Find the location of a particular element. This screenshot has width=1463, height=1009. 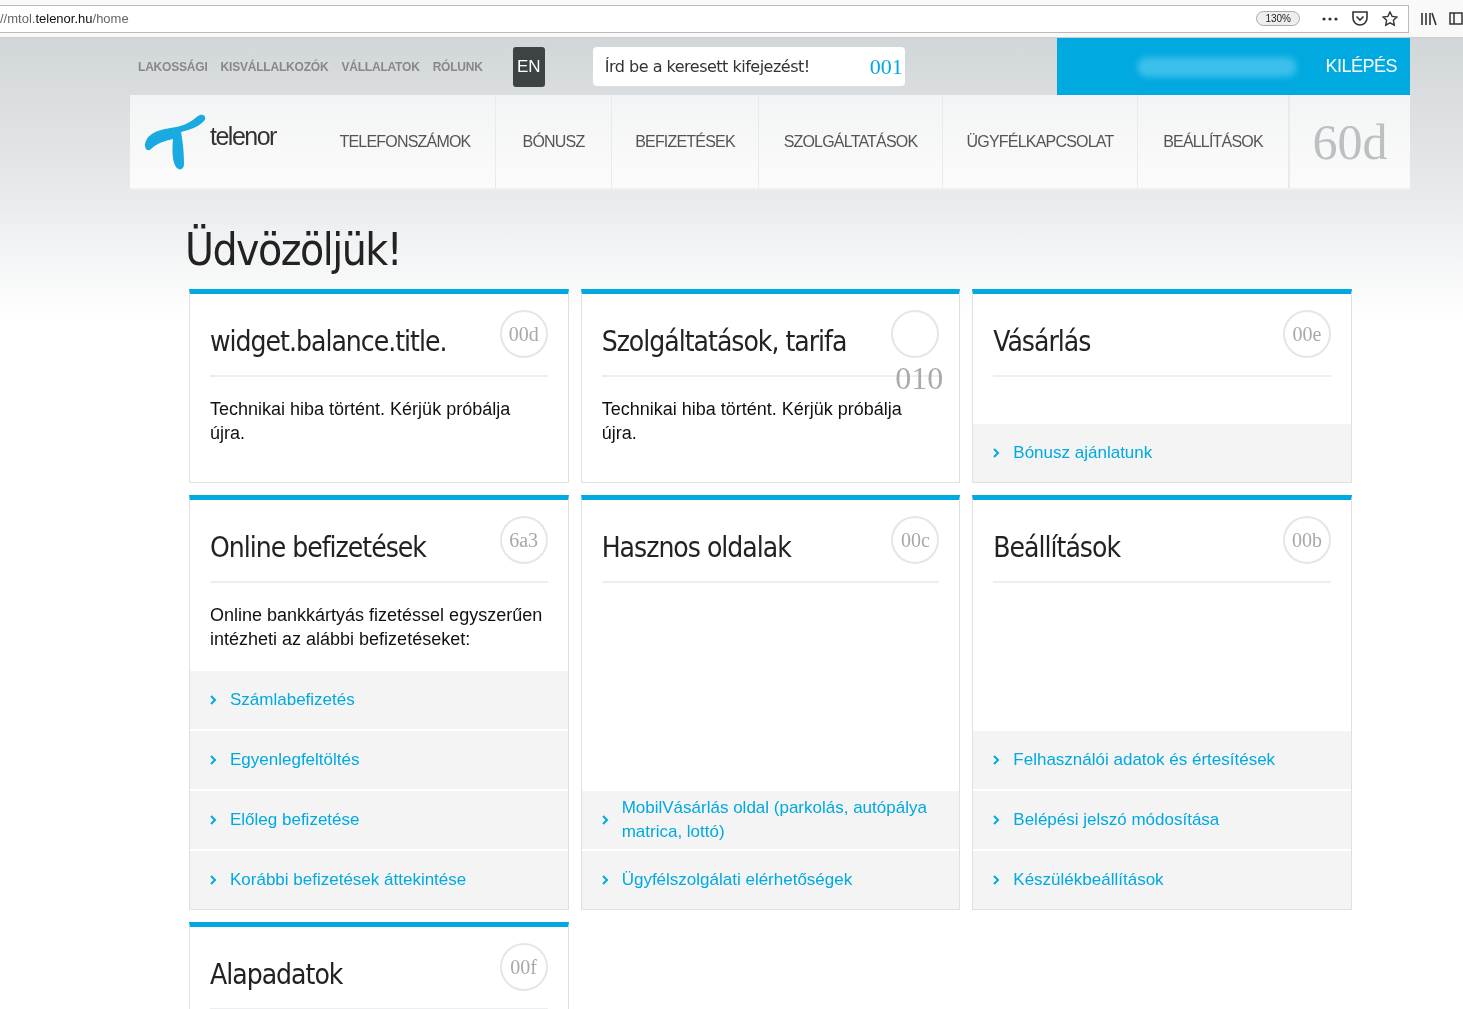

sidebar-icon is located at coordinates (1456, 18).